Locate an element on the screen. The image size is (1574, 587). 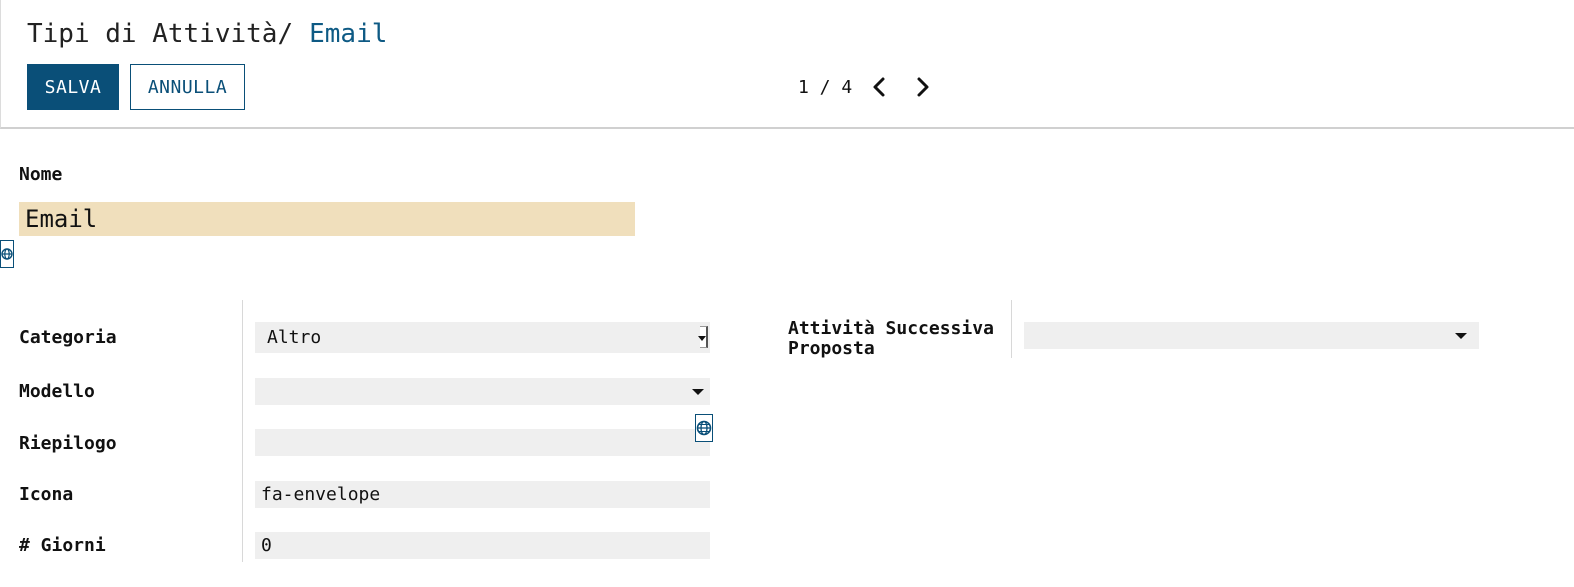
save-button: SALVA is located at coordinates (73, 87).